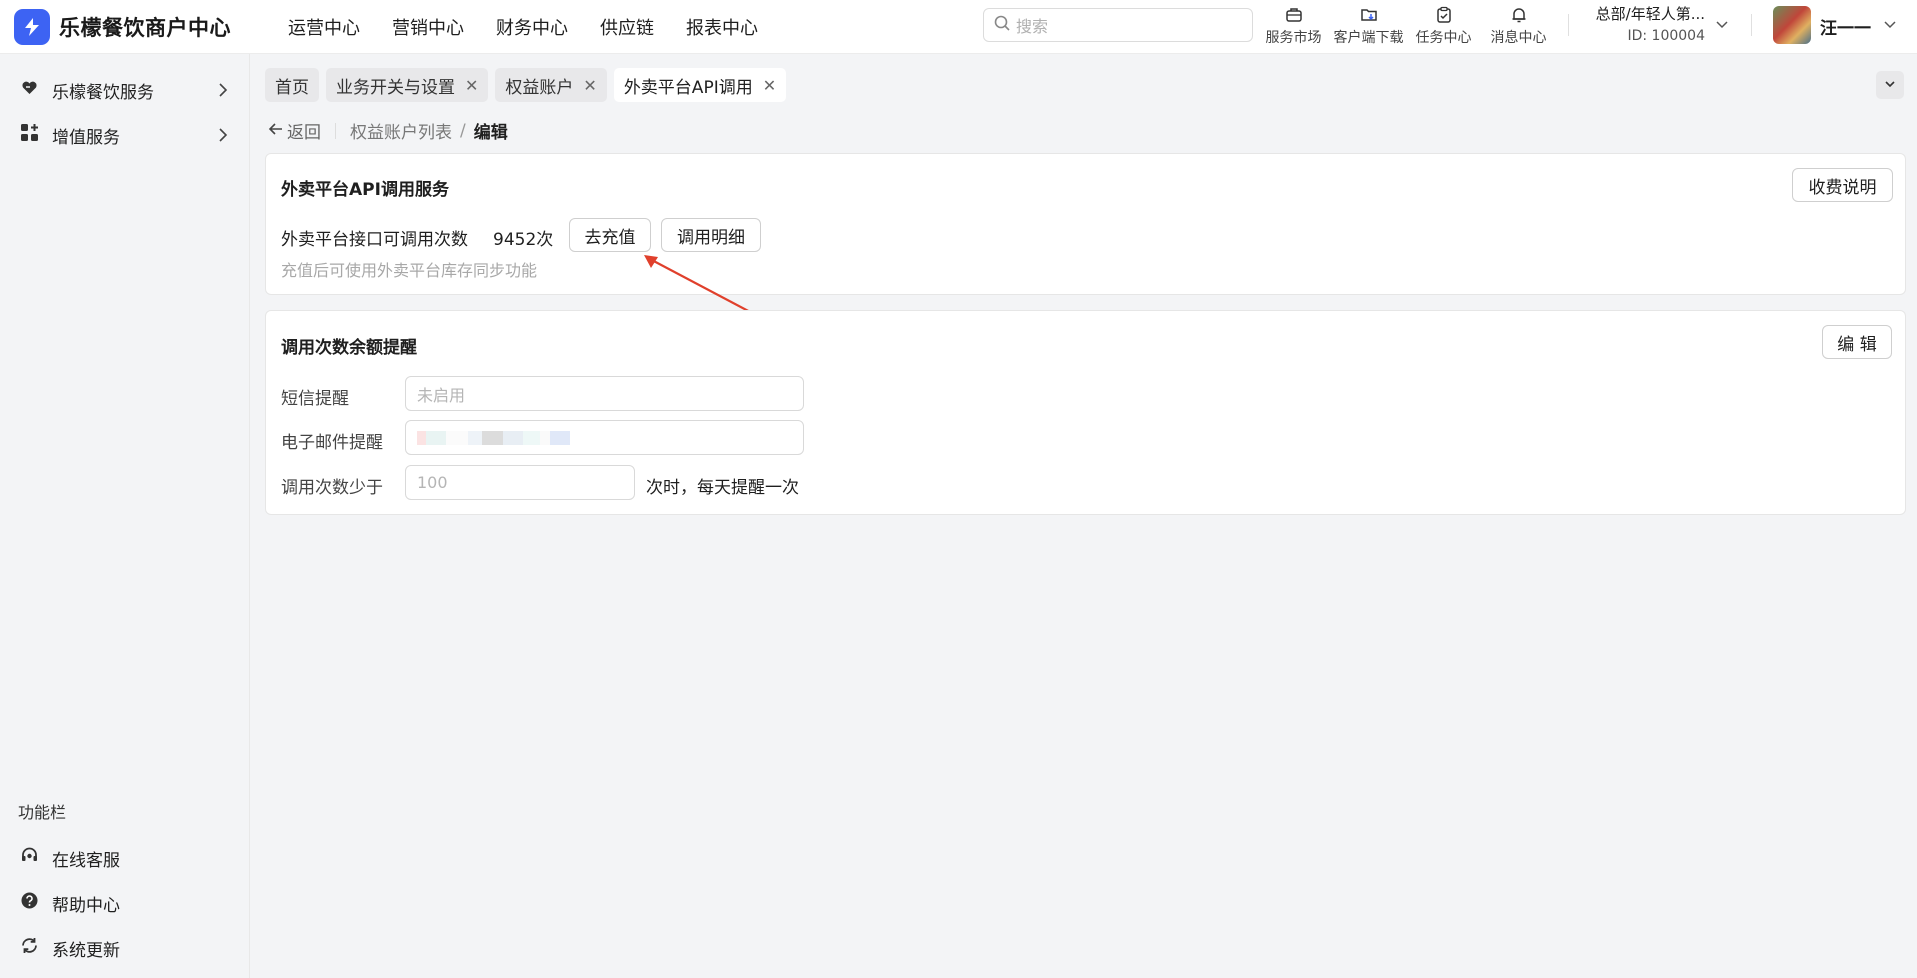 The width and height of the screenshot is (1917, 978). Describe the element at coordinates (395, 87) in the screenshot. I see `tab-label: 业务开关与设置` at that location.